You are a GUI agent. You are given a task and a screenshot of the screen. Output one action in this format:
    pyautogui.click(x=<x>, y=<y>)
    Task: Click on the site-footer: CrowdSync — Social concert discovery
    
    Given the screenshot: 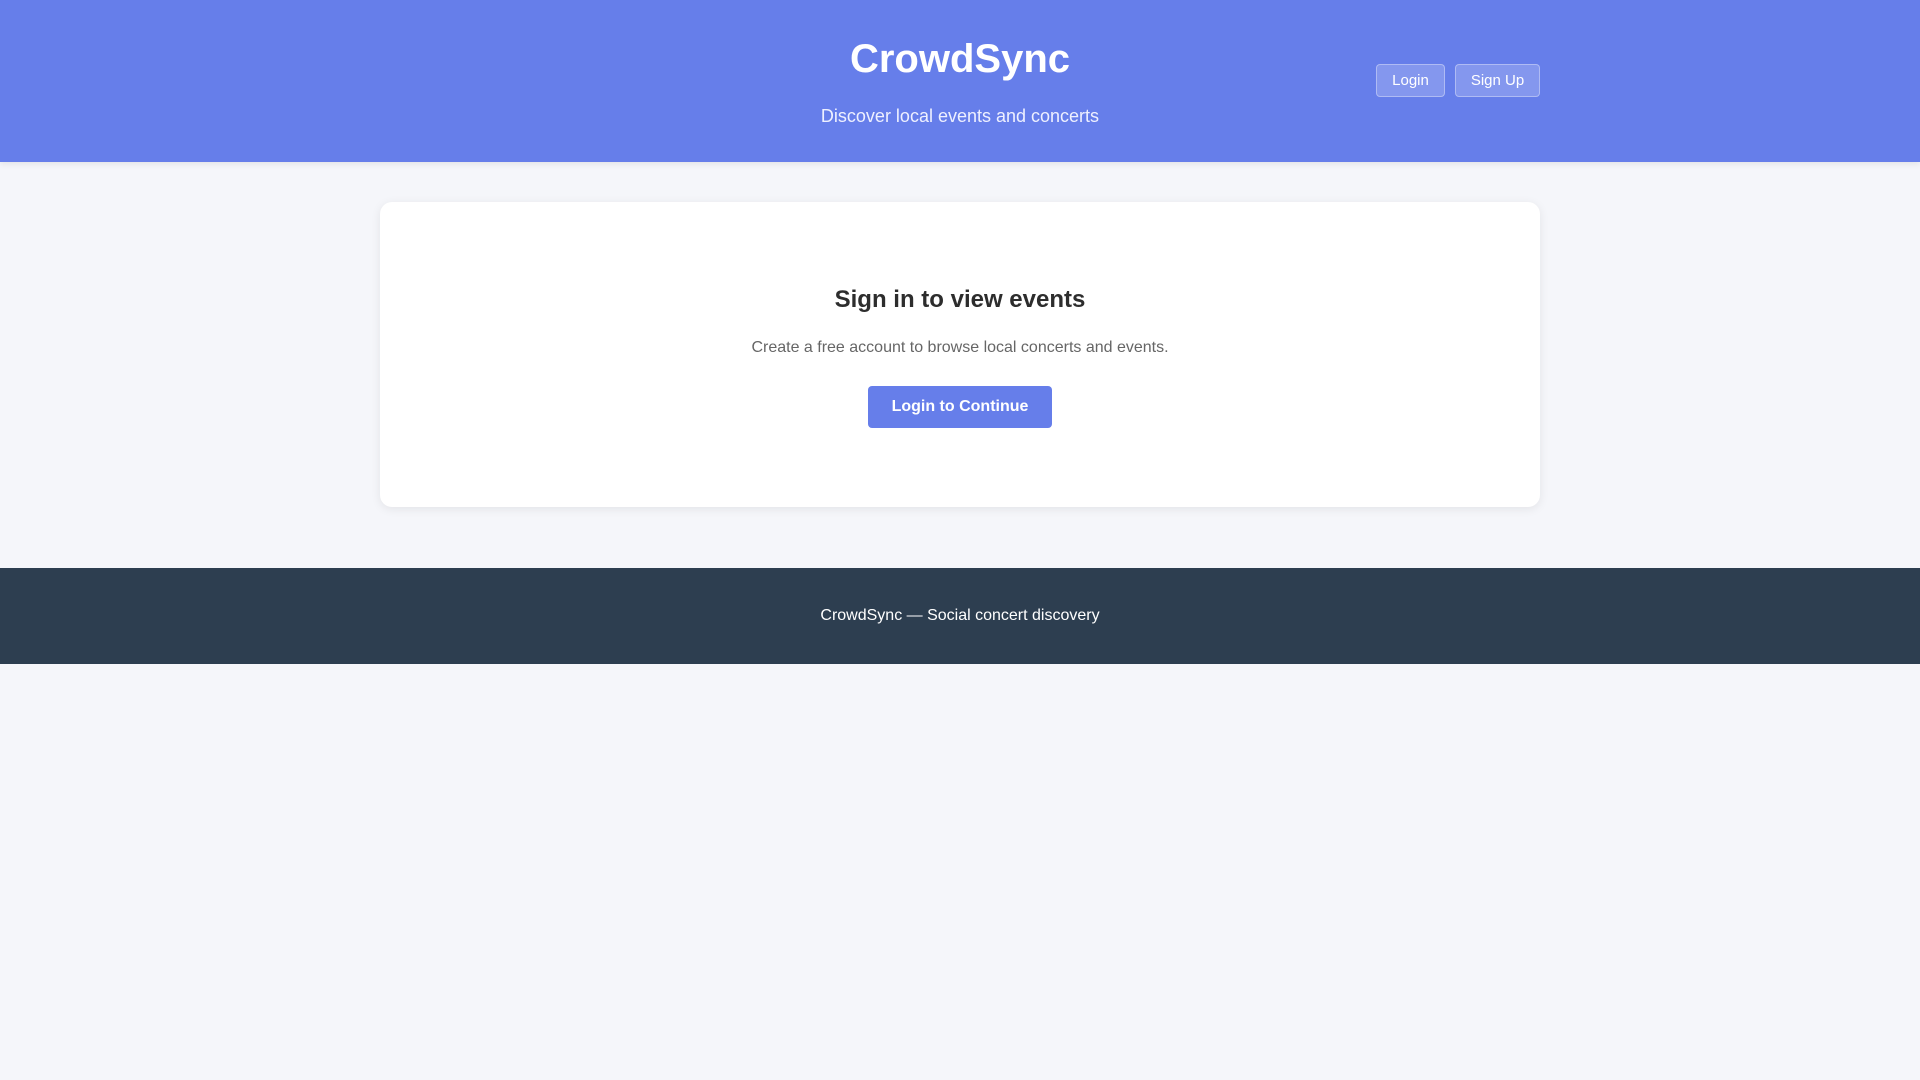 What is the action you would take?
    pyautogui.click(x=960, y=616)
    